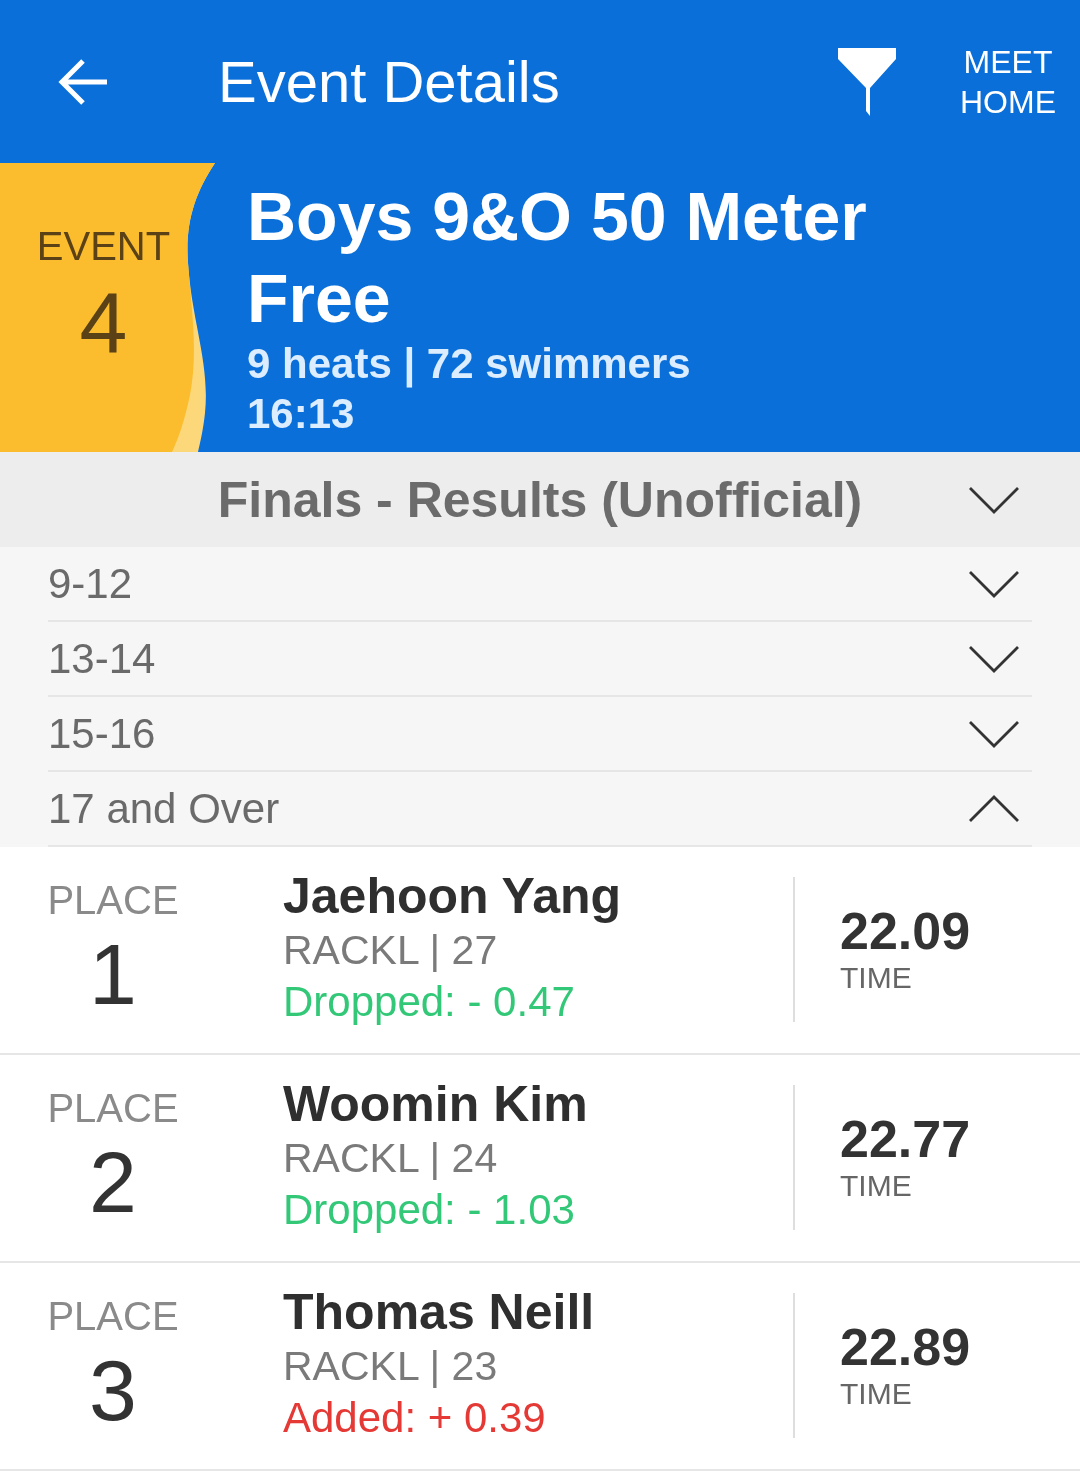  I want to click on event-label: EVENT, so click(103, 246).